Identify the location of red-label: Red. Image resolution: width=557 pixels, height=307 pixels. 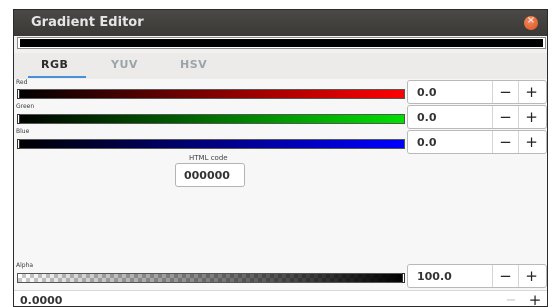
(22, 82).